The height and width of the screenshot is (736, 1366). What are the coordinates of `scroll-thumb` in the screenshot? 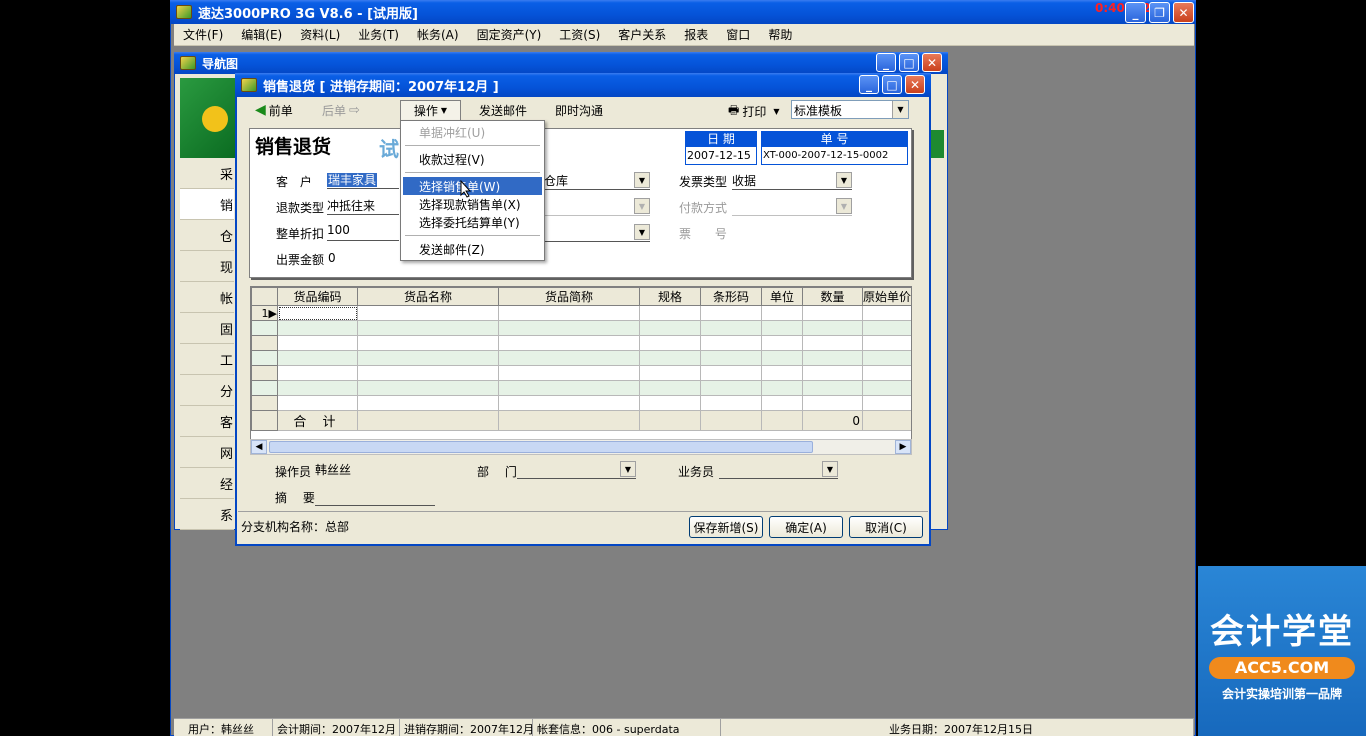 It's located at (541, 447).